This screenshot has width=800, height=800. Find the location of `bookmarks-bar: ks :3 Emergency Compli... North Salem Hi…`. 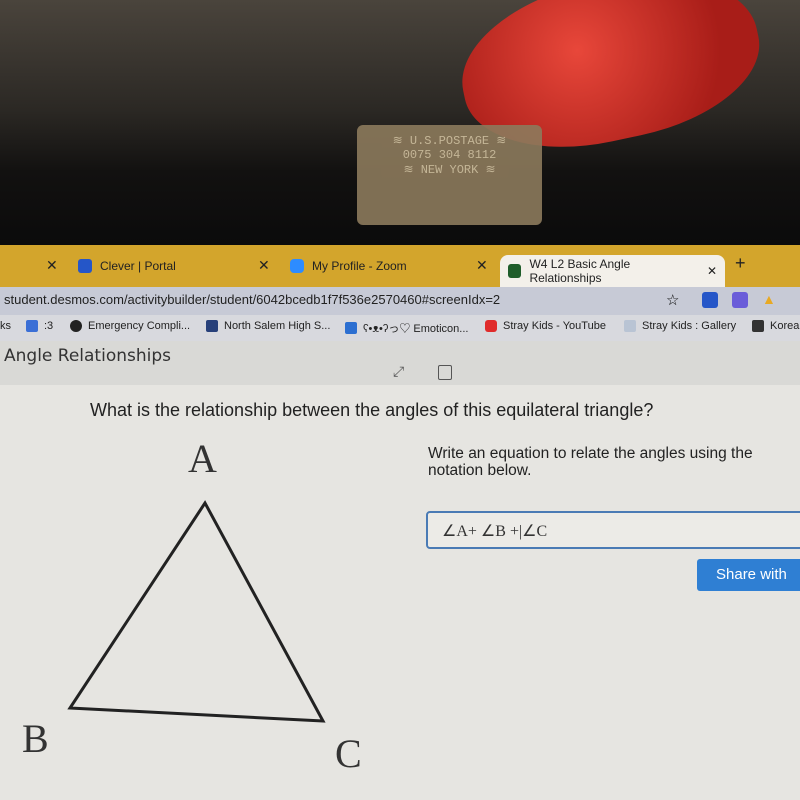

bookmarks-bar: ks :3 Emergency Compli... North Salem Hi… is located at coordinates (400, 328).